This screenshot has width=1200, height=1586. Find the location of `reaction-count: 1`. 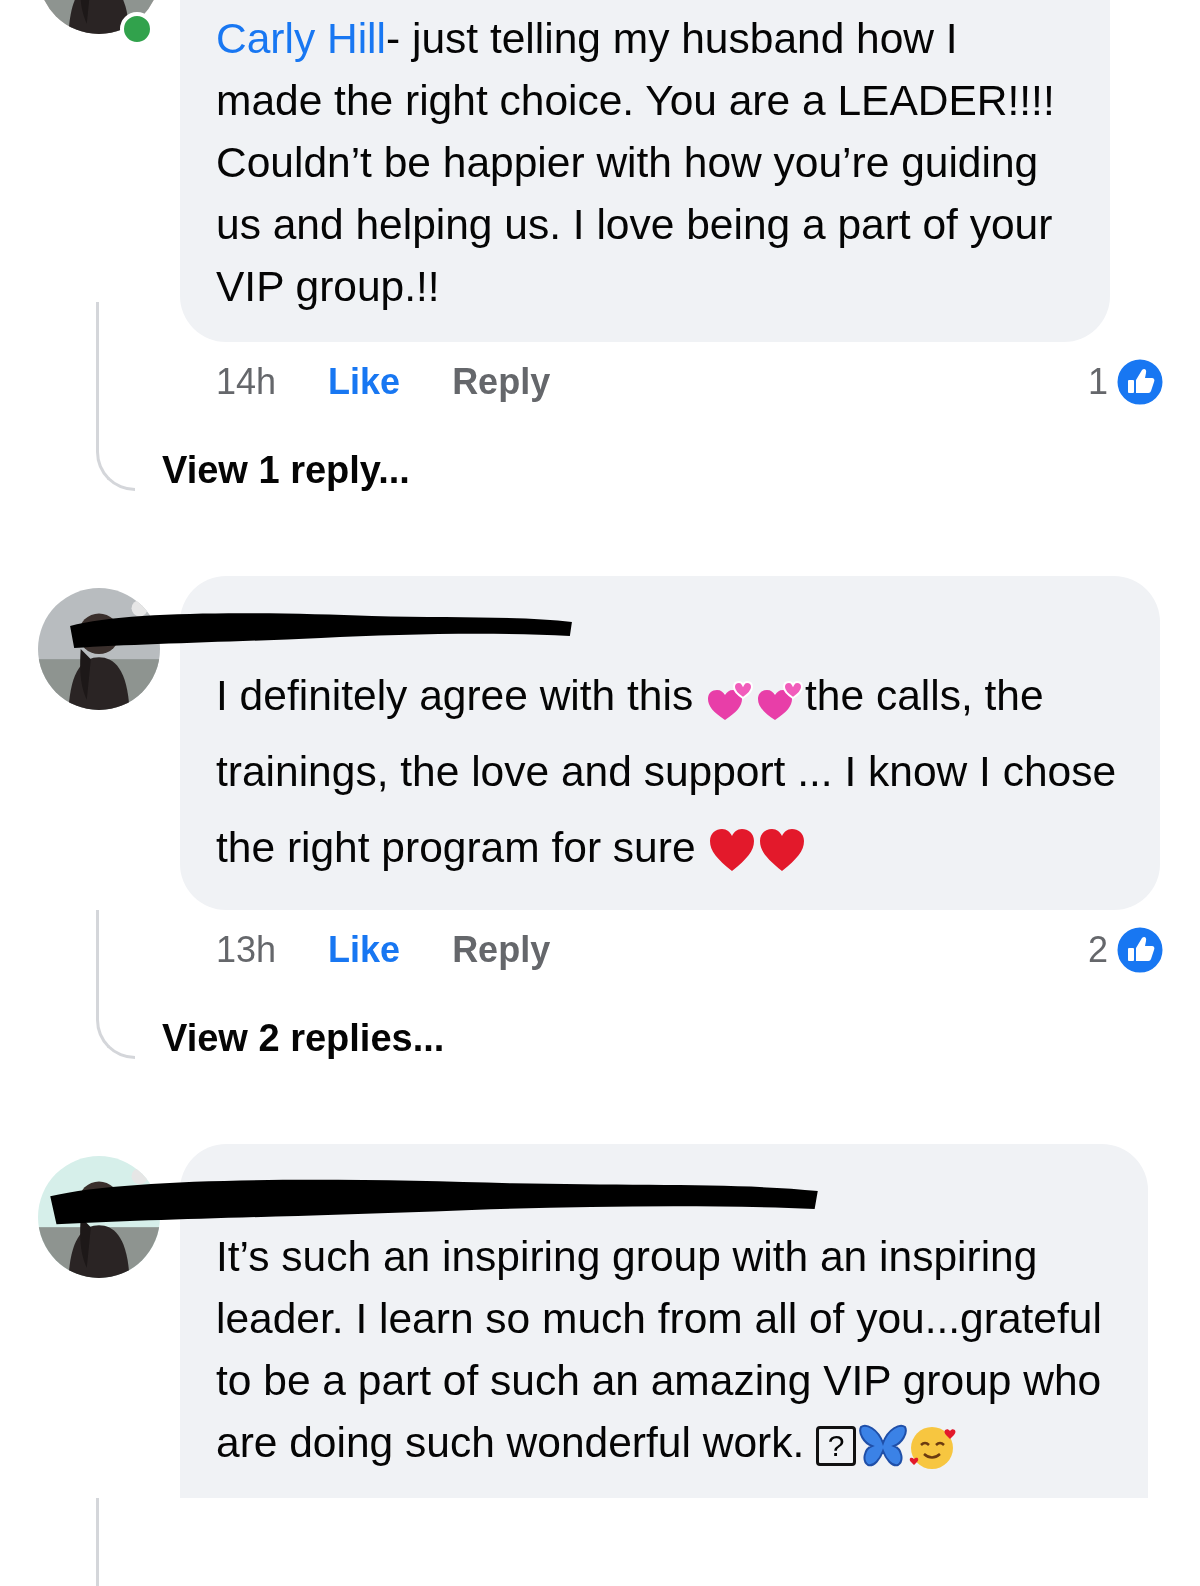

reaction-count: 1 is located at coordinates (1097, 382).